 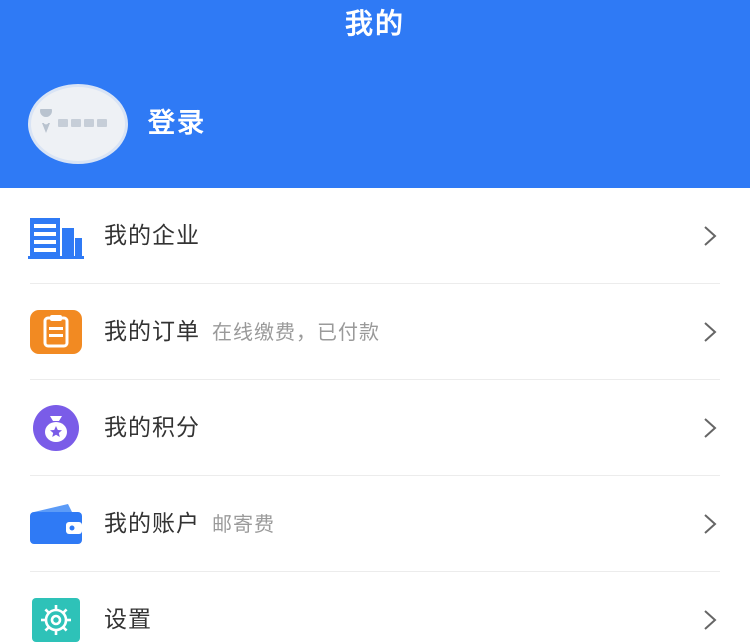 What do you see at coordinates (152, 332) in the screenshot?
I see `menu-item-label: 我的订单` at bounding box center [152, 332].